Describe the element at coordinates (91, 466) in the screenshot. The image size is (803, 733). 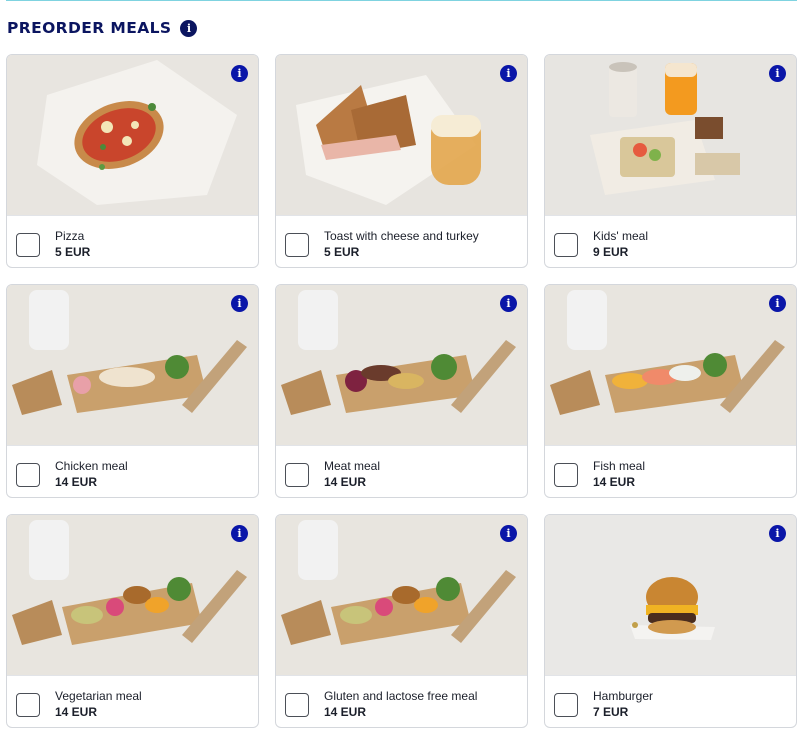
I see `meal-name: Chicken meal` at that location.